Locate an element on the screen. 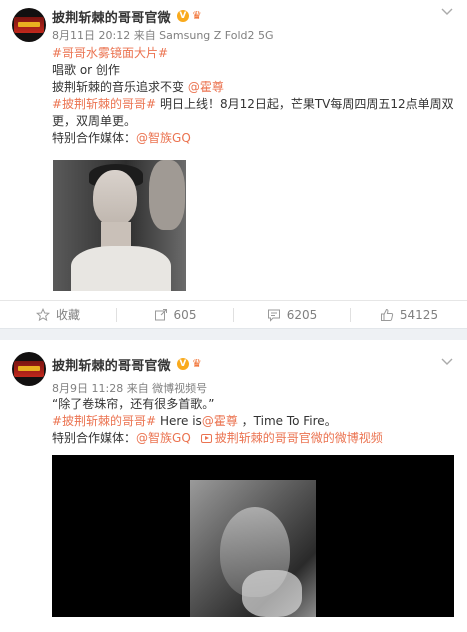  repost-button: 605 is located at coordinates (175, 314).